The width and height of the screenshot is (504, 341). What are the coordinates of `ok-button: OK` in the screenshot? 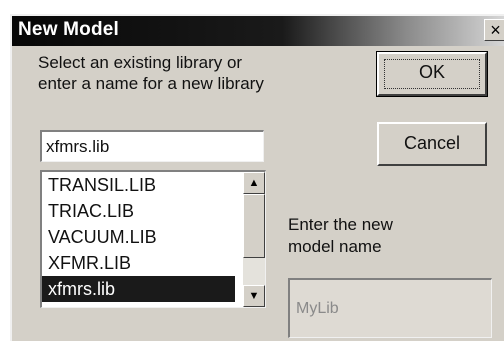 It's located at (432, 74).